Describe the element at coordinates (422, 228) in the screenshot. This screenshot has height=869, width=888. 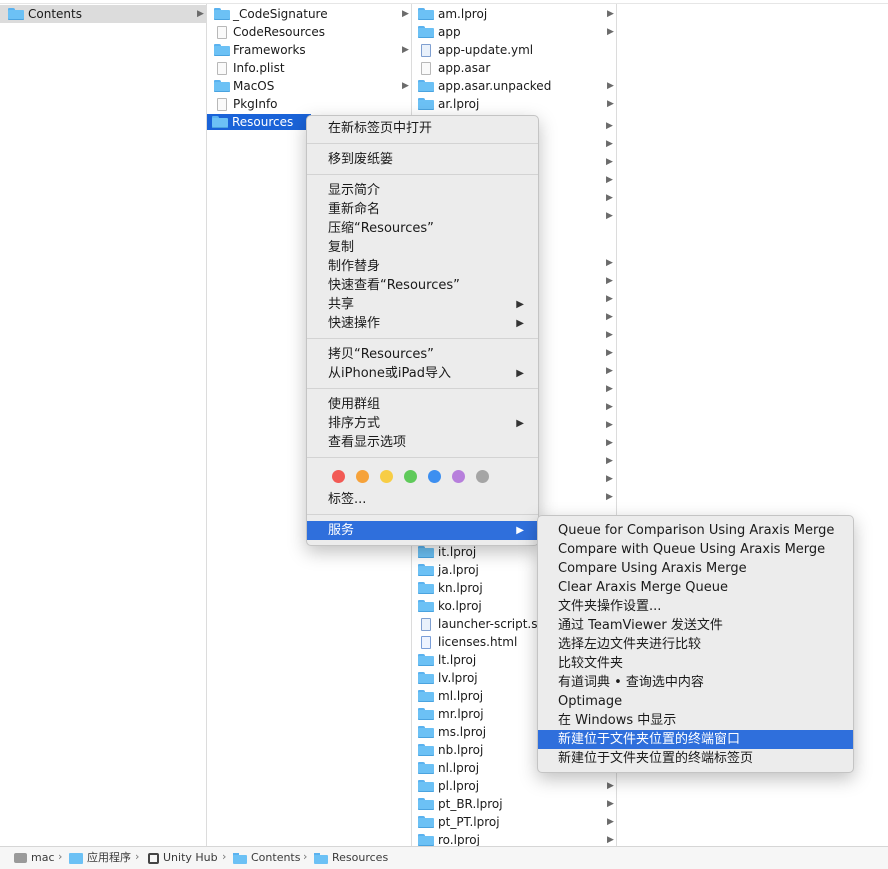
I see `menu-item-compress: 压缩“Resources”` at that location.